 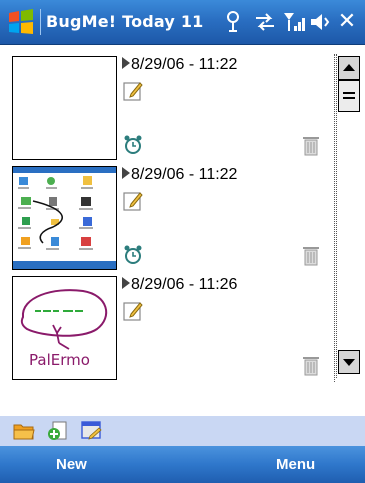 I want to click on new-note-icon, so click(x=58, y=431).